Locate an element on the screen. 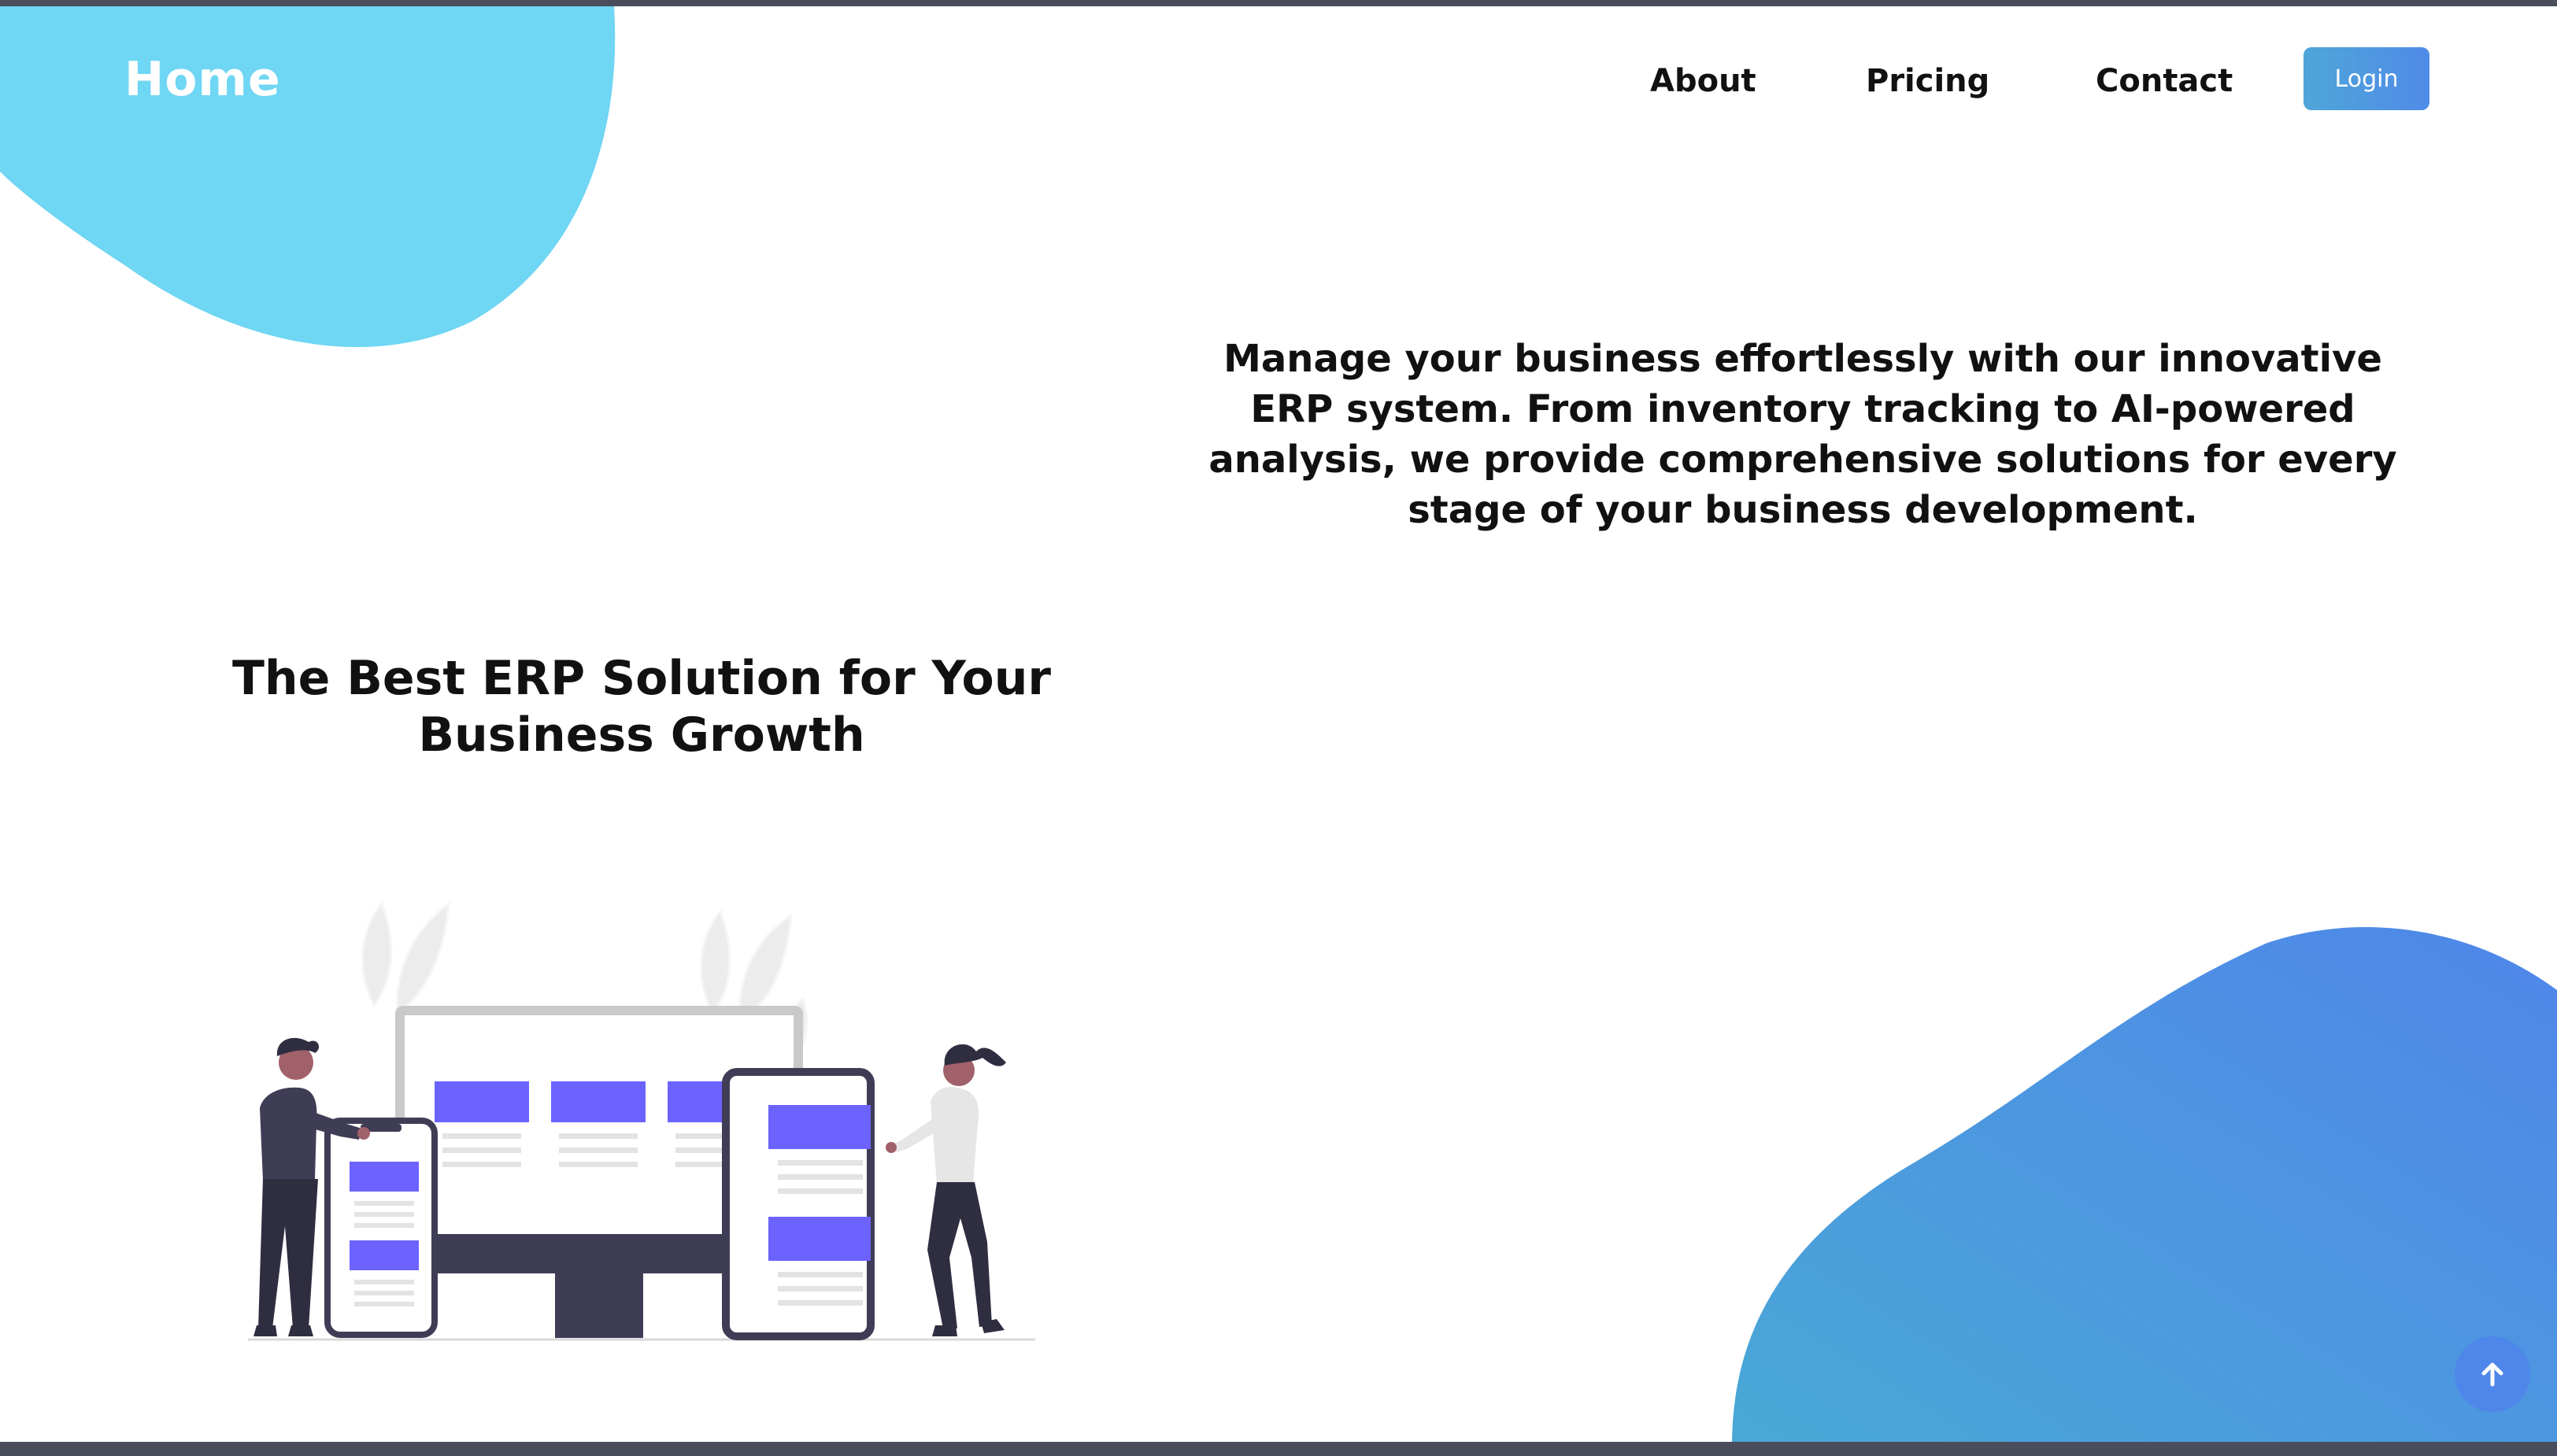 Image resolution: width=2557 pixels, height=1456 pixels. arrow-up-icon is located at coordinates (2492, 1374).